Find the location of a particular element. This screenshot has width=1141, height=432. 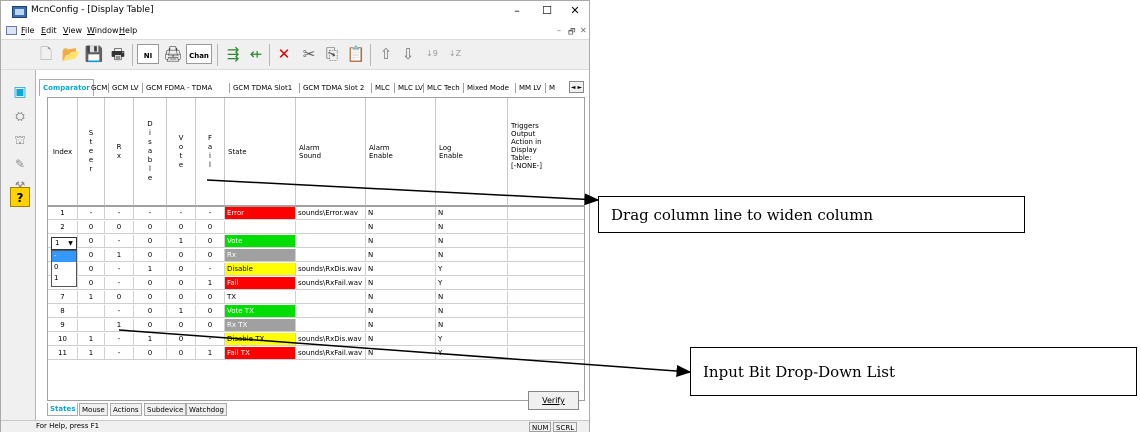

dropdown-callout-arrow is located at coordinates (405, 353).